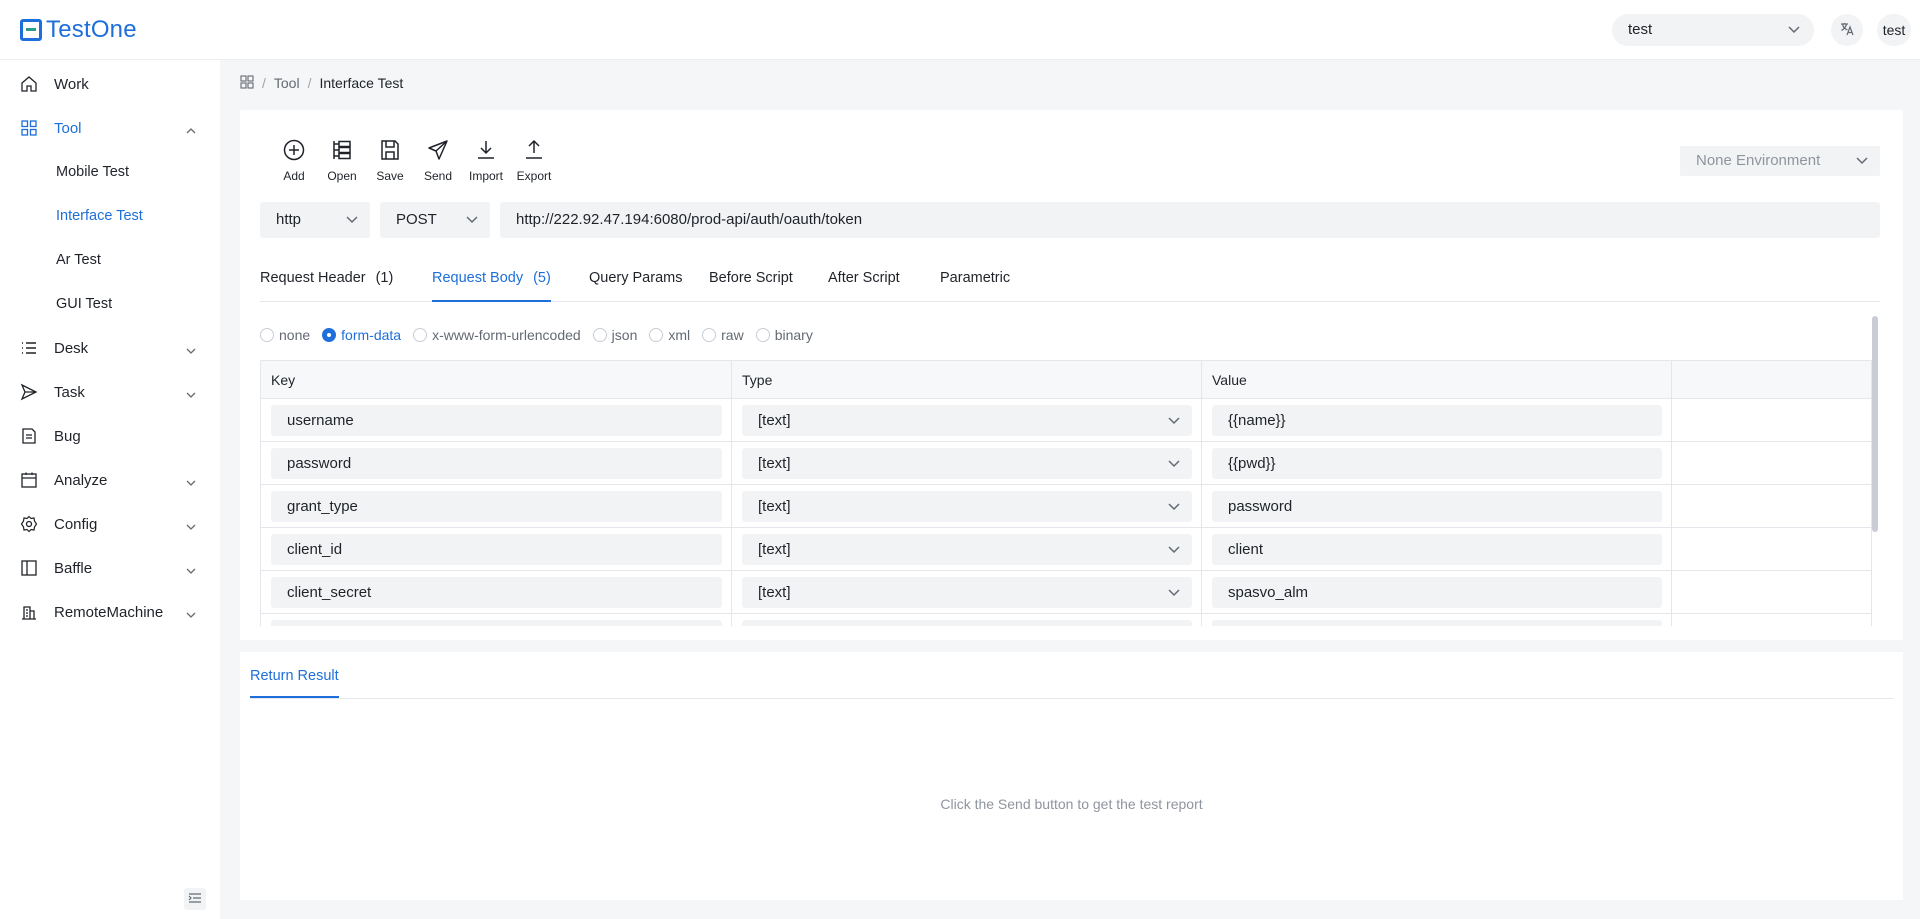 This screenshot has width=1920, height=919. I want to click on radio-none: none, so click(285, 335).